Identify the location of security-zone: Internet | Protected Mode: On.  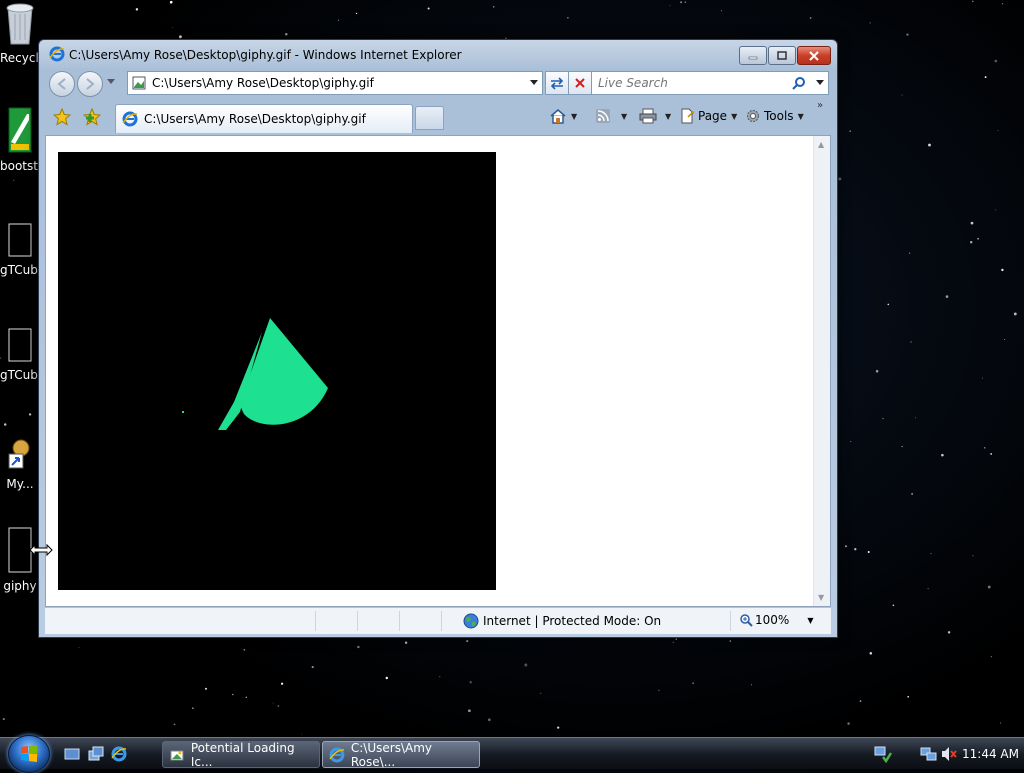
(562, 621).